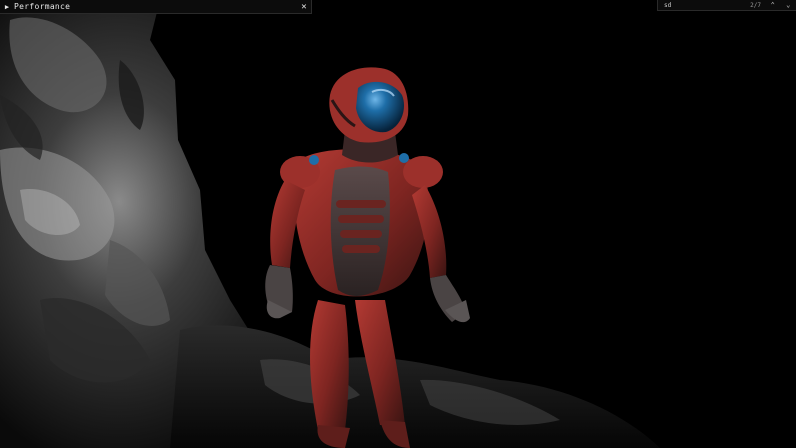  I want to click on find-widget: sd 2/7 ⌃ ⌄, so click(726, 5).